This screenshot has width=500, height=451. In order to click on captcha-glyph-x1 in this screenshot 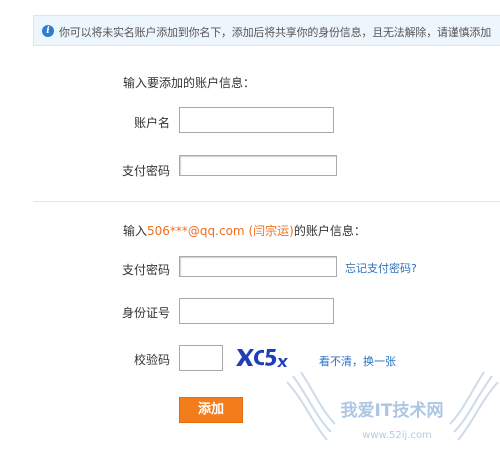, I will do `click(245, 357)`.